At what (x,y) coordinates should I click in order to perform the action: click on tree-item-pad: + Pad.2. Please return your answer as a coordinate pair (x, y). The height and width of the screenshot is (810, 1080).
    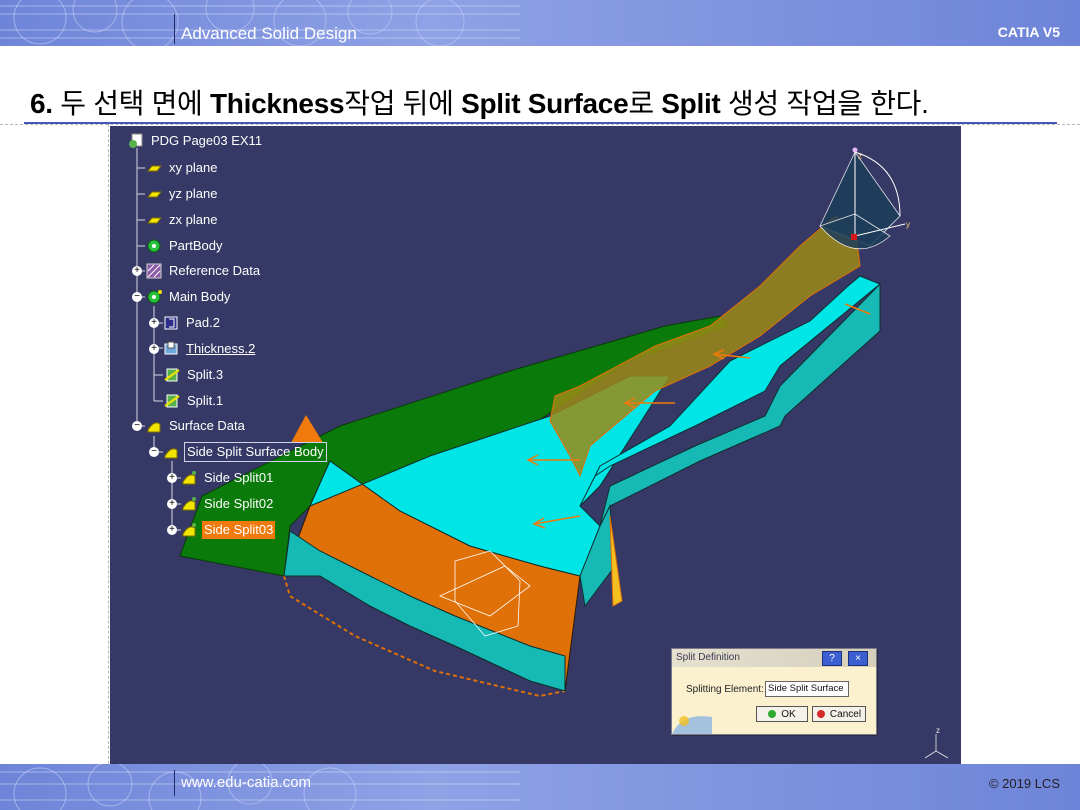
    Looking at the image, I should click on (185, 323).